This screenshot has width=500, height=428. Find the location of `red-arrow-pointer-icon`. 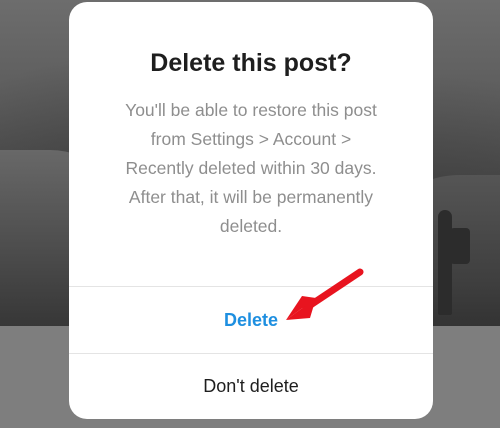

red-arrow-pointer-icon is located at coordinates (325, 294).